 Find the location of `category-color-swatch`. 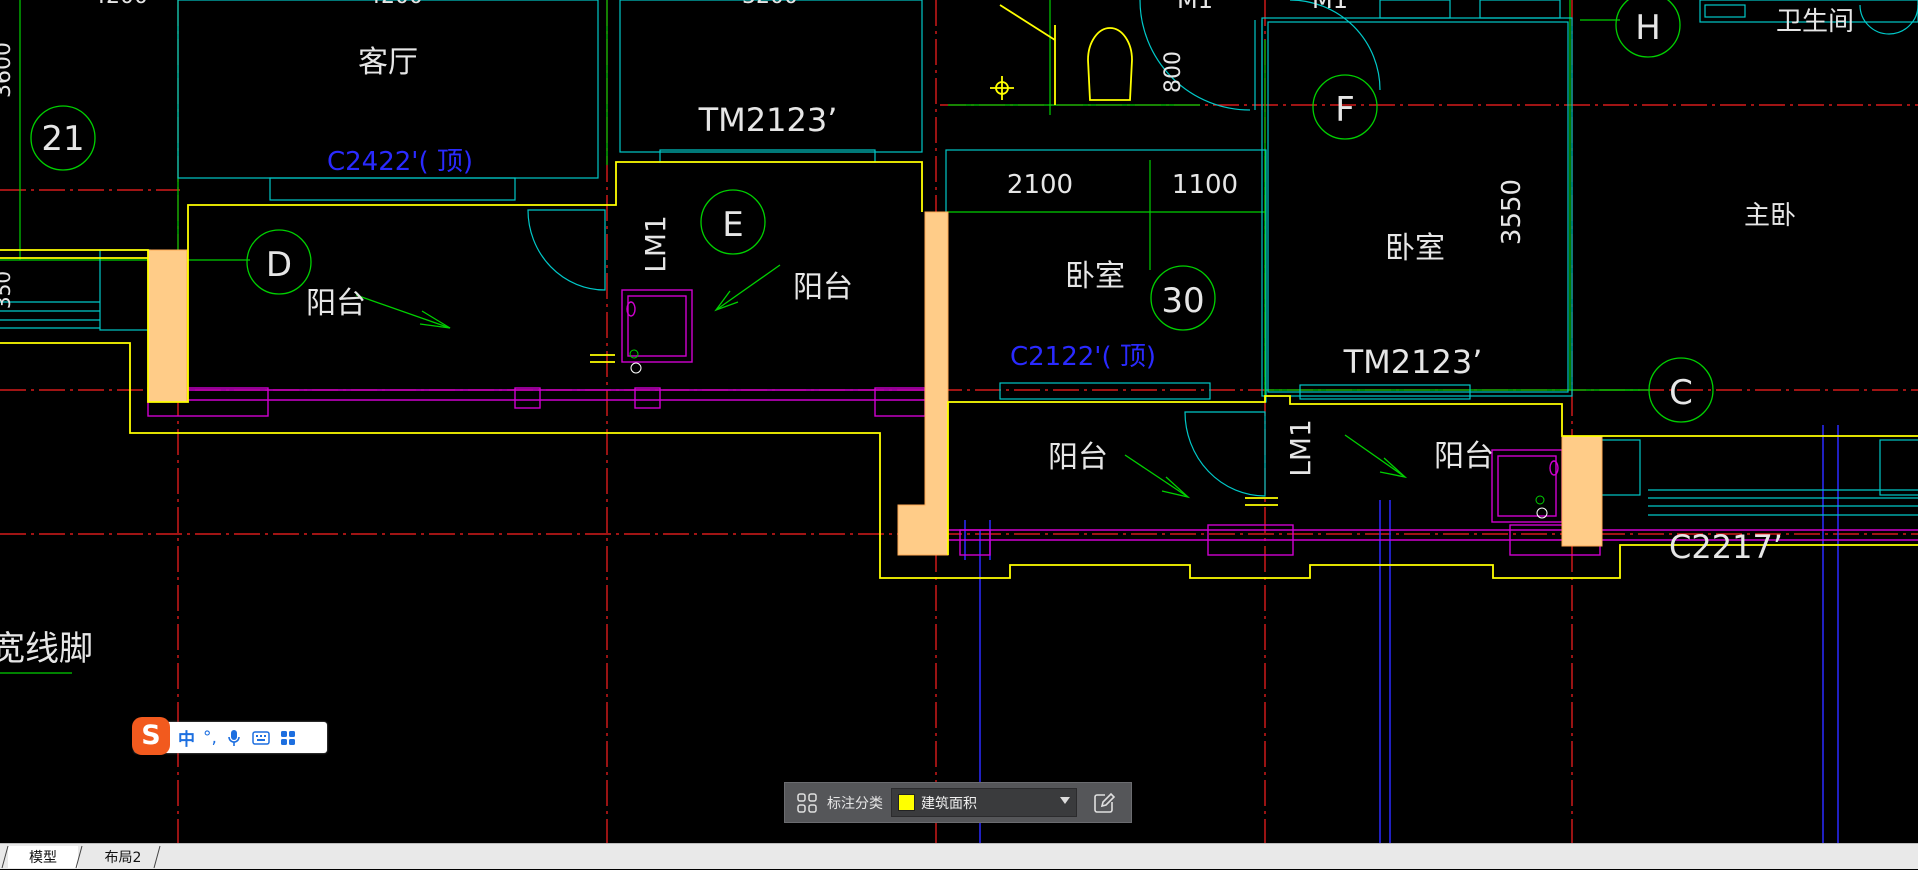

category-color-swatch is located at coordinates (906, 802).